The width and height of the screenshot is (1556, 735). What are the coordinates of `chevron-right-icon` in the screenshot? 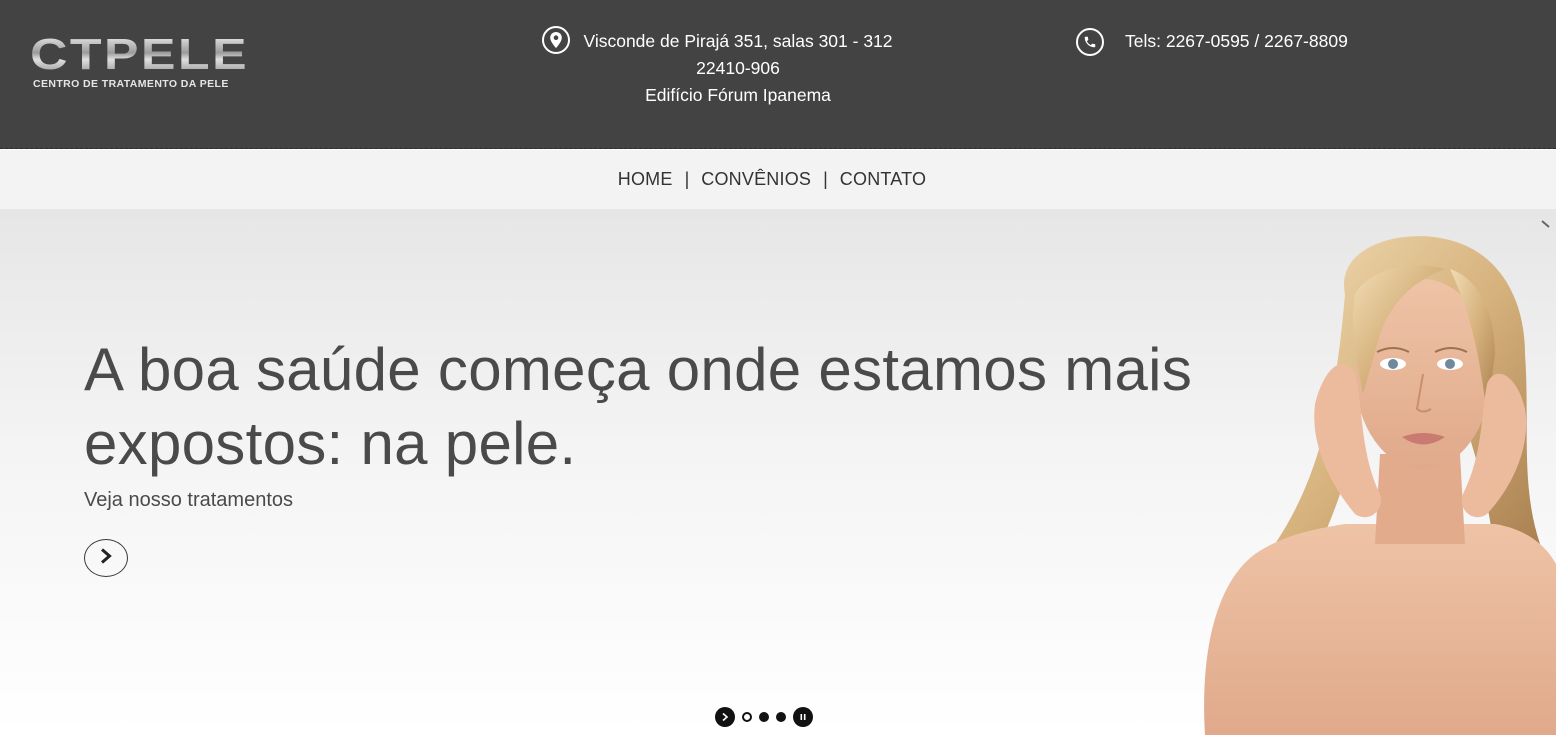 It's located at (106, 558).